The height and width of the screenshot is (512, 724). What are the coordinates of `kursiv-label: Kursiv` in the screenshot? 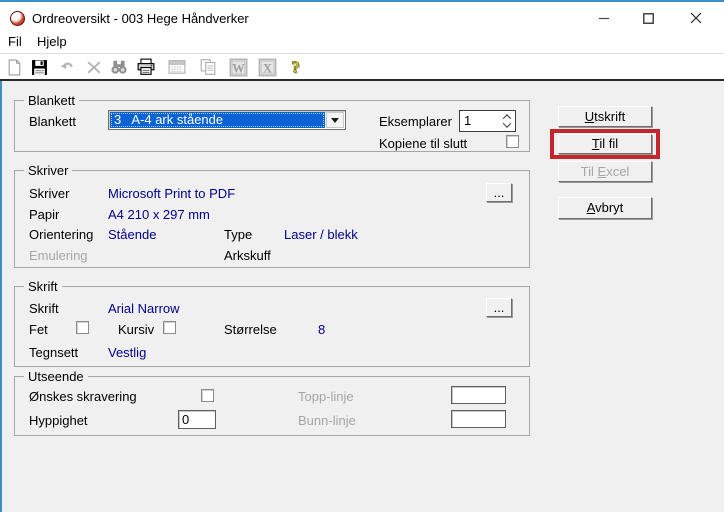 It's located at (136, 329).